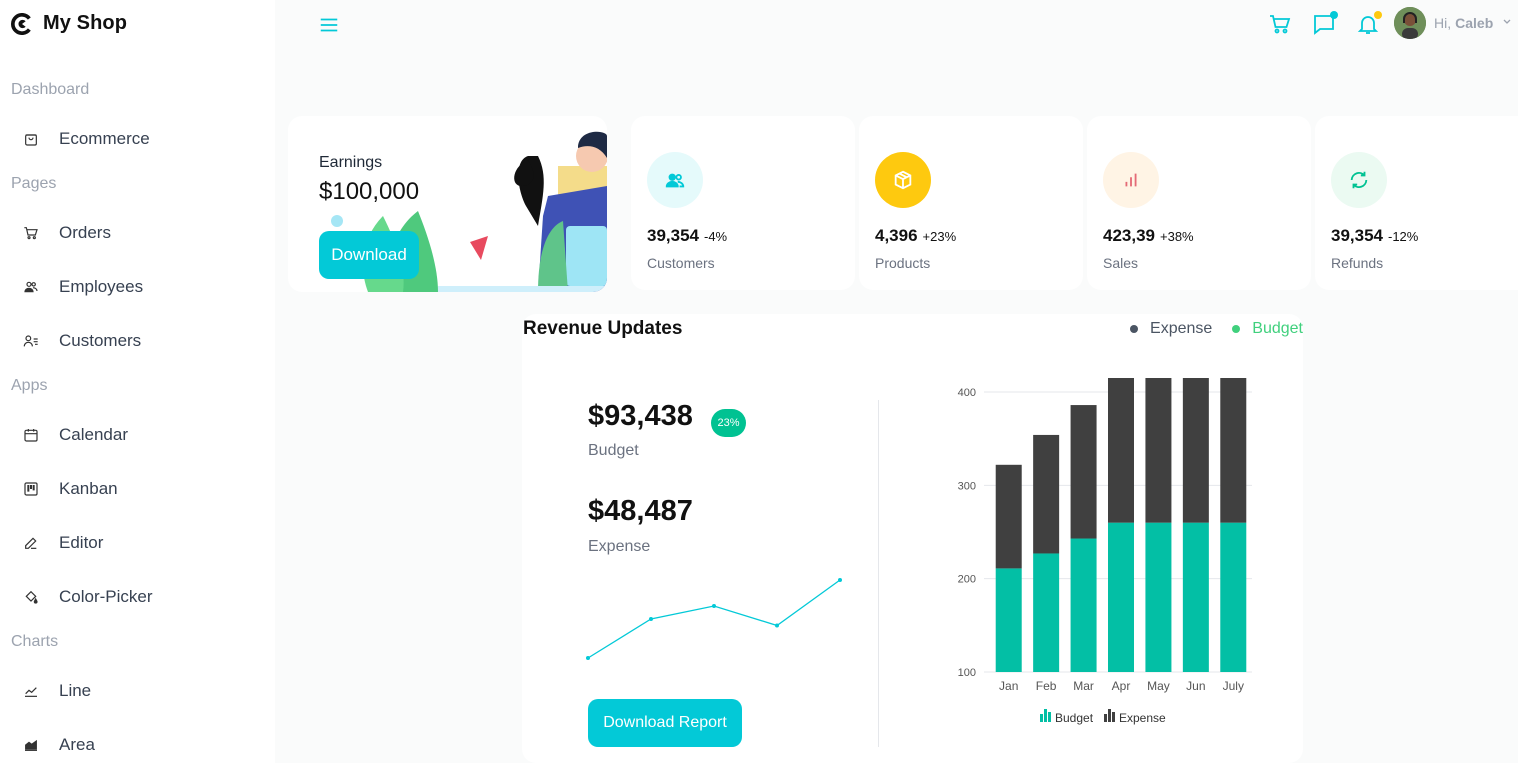 The height and width of the screenshot is (763, 1518). I want to click on stat-value: 39,354 -12%, so click(1374, 236).